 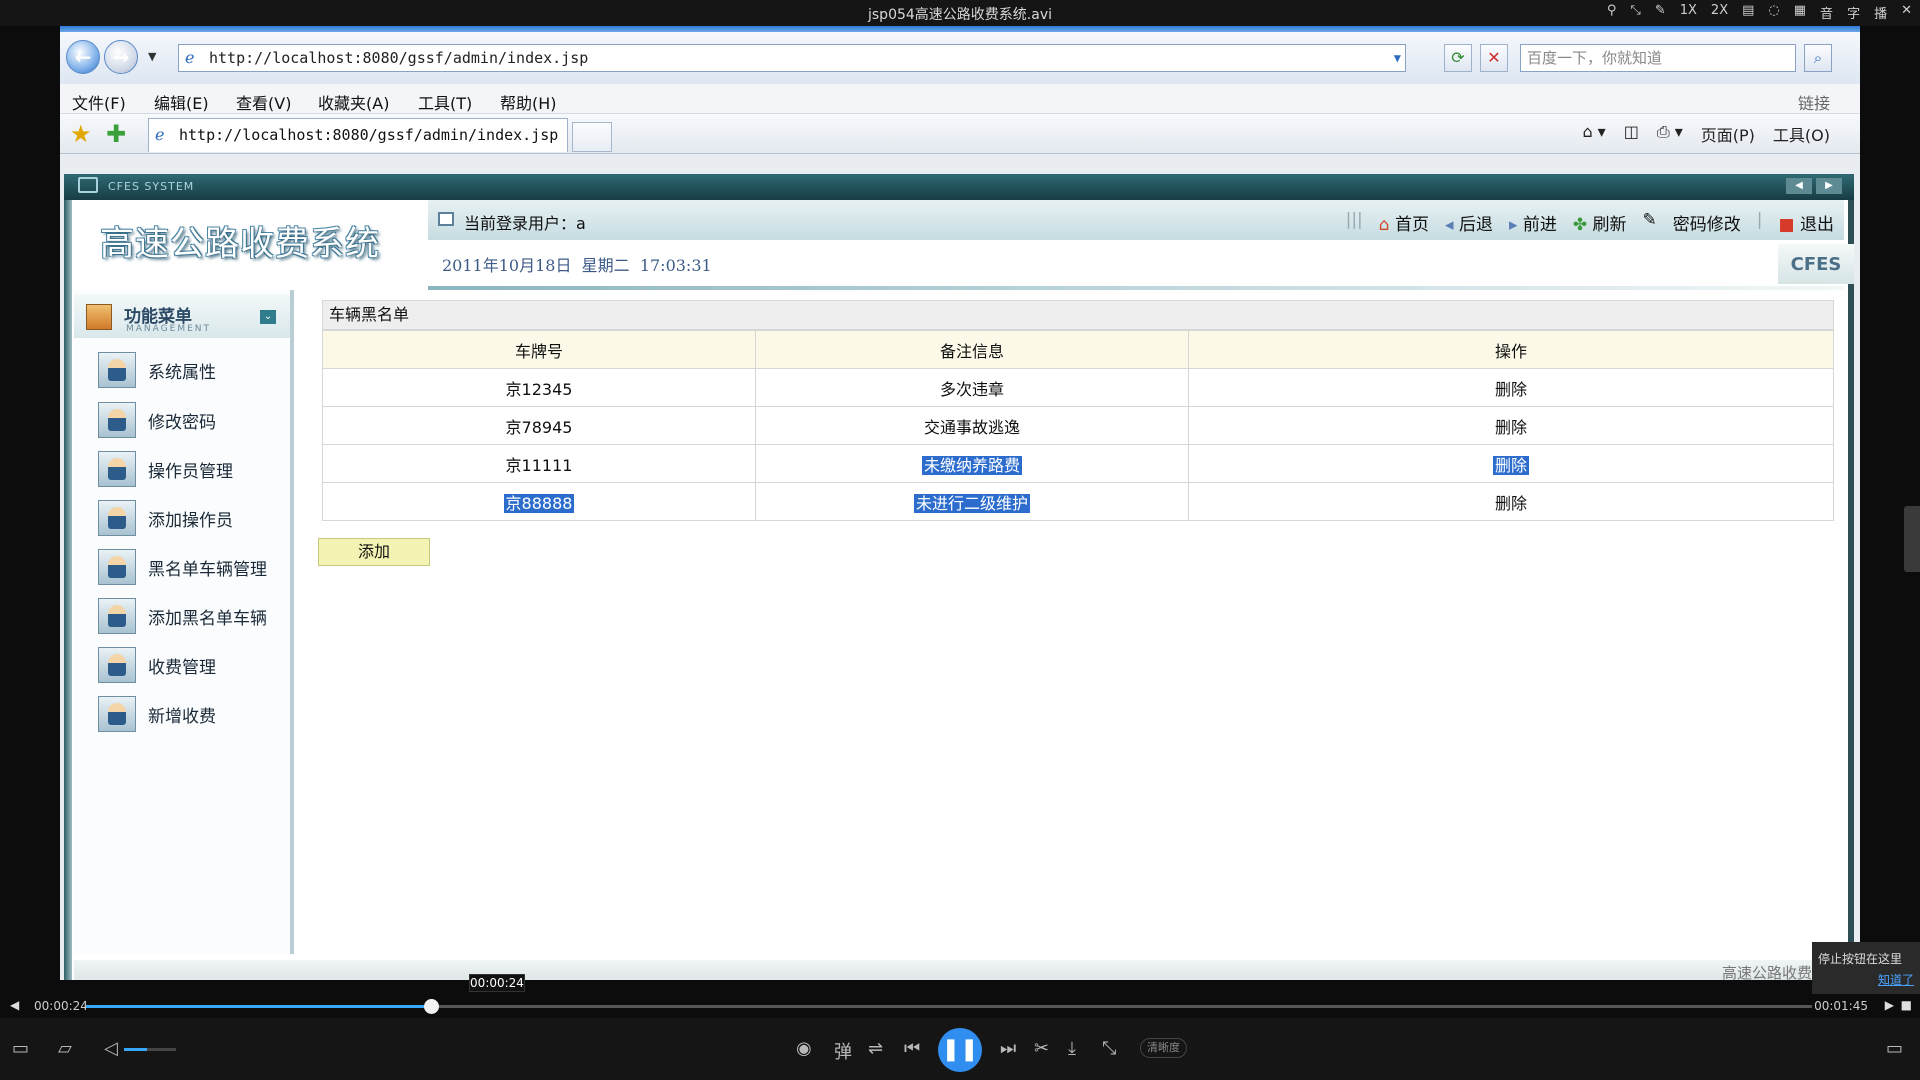 What do you see at coordinates (1799, 186) in the screenshot?
I see `strip-left-arrow-icon: ◀` at bounding box center [1799, 186].